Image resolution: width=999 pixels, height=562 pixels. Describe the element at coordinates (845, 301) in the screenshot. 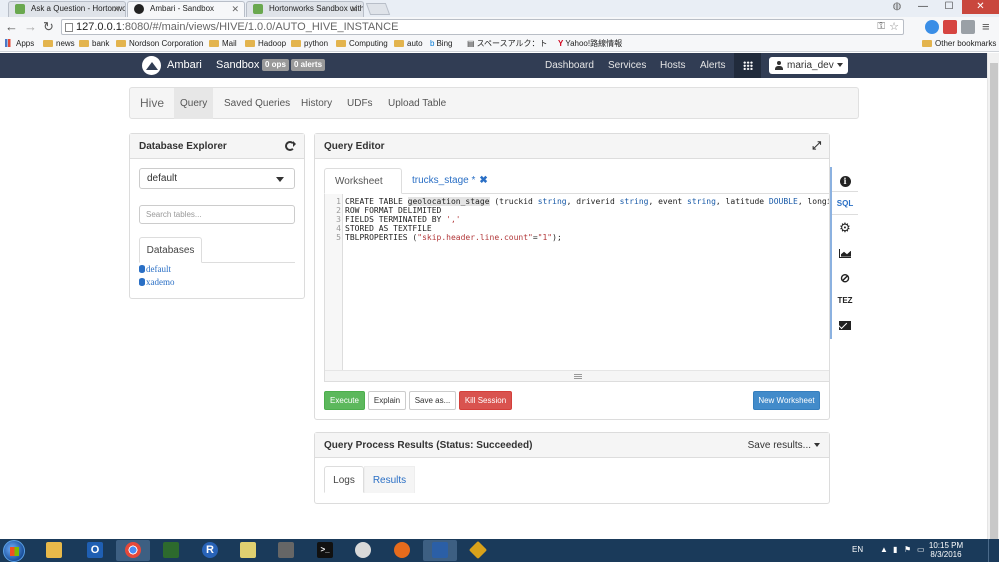

I see `tez-tool-button: TEZ` at that location.